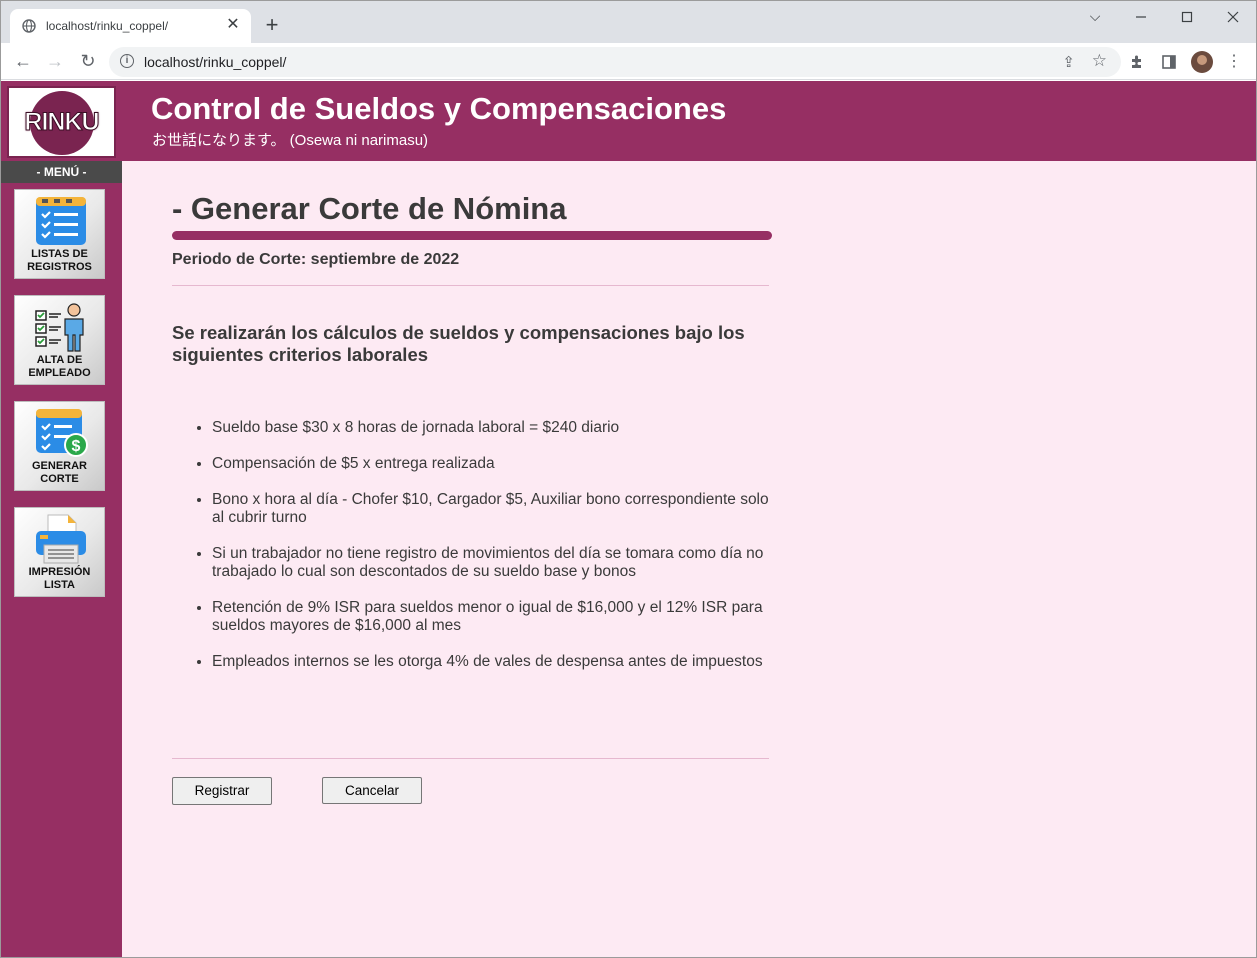 Image resolution: width=1257 pixels, height=958 pixels. Describe the element at coordinates (88, 61) in the screenshot. I see `reload-icon: ↻` at that location.